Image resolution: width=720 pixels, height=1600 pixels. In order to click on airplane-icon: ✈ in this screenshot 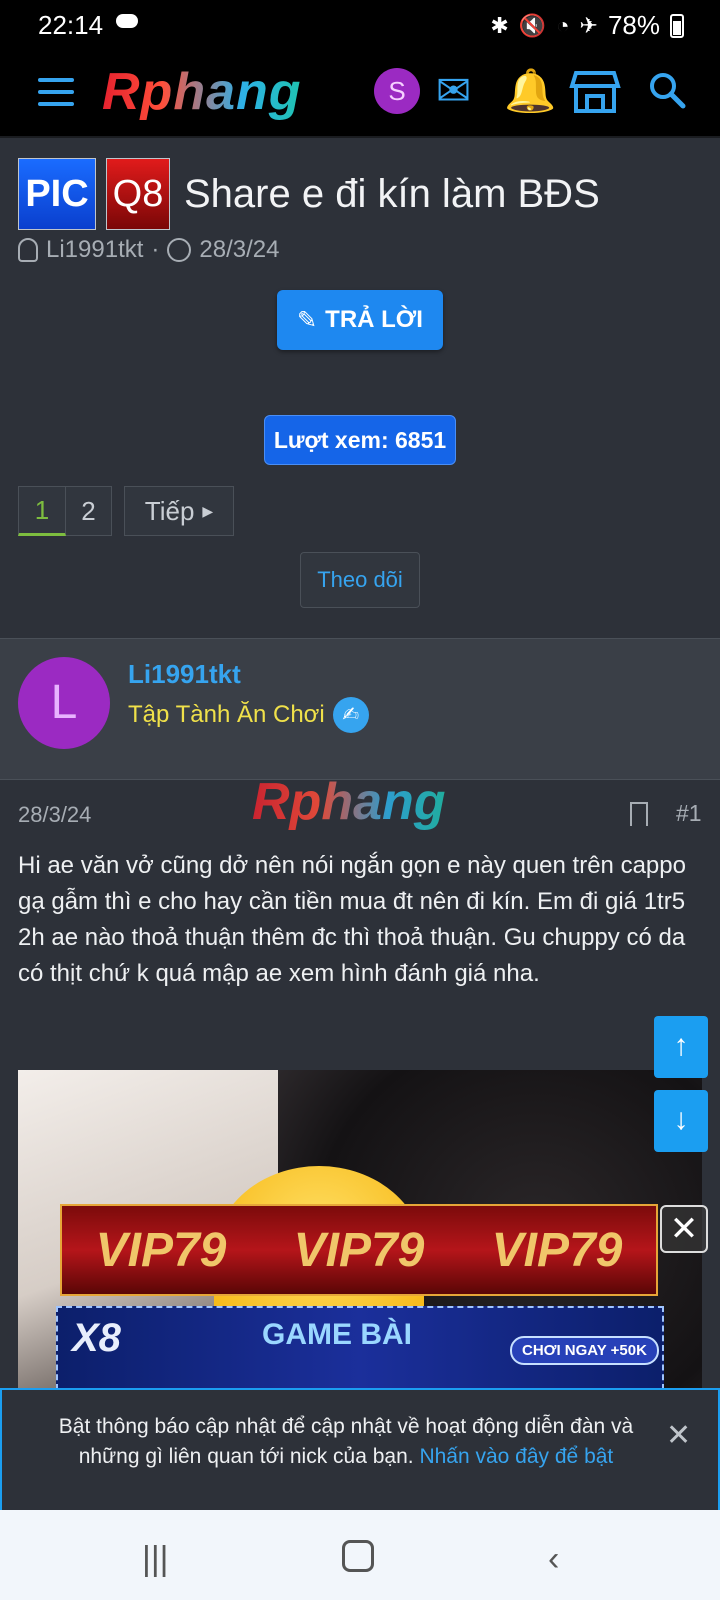, I will do `click(588, 25)`.